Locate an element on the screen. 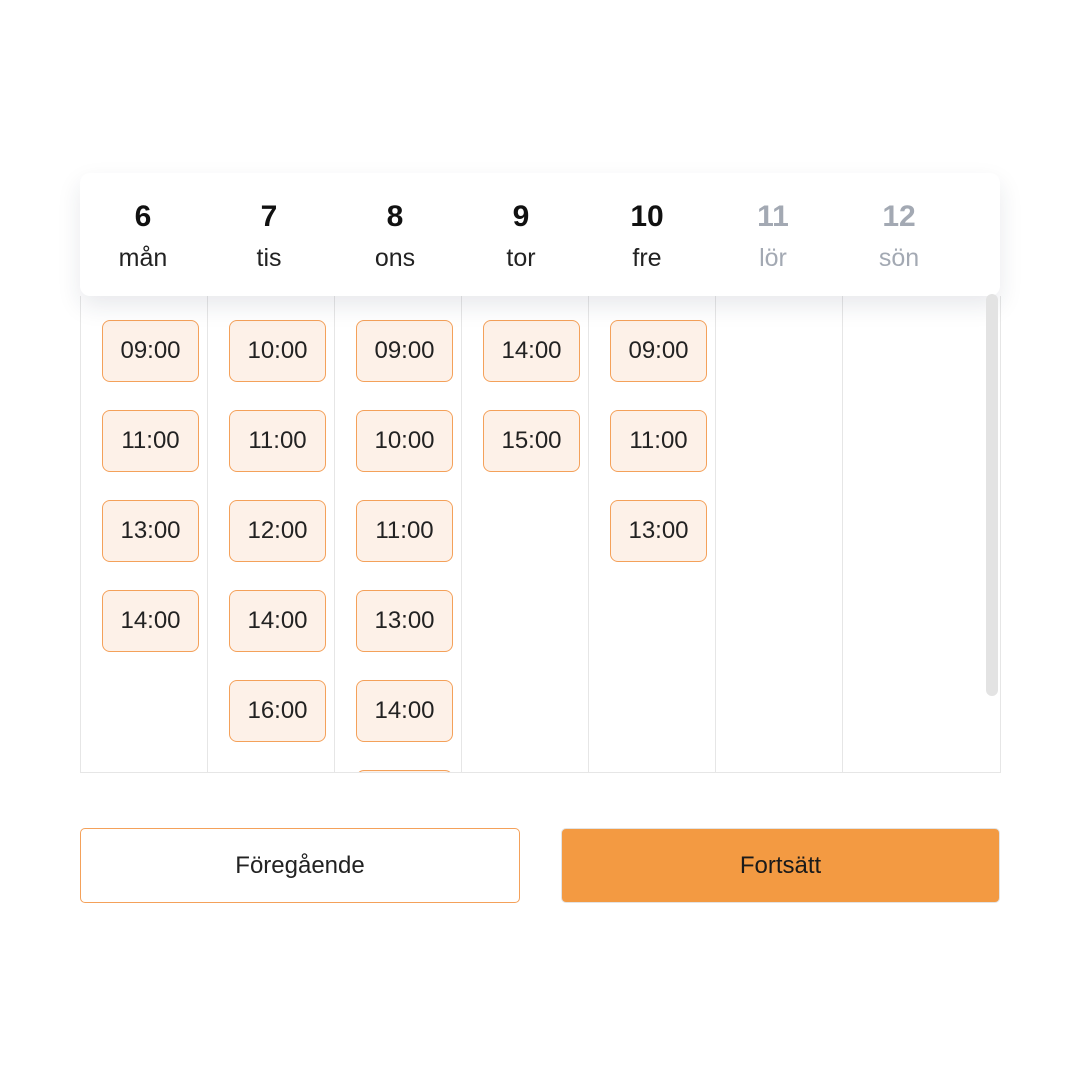 The height and width of the screenshot is (1080, 1080). day-column-lör is located at coordinates (779, 534).